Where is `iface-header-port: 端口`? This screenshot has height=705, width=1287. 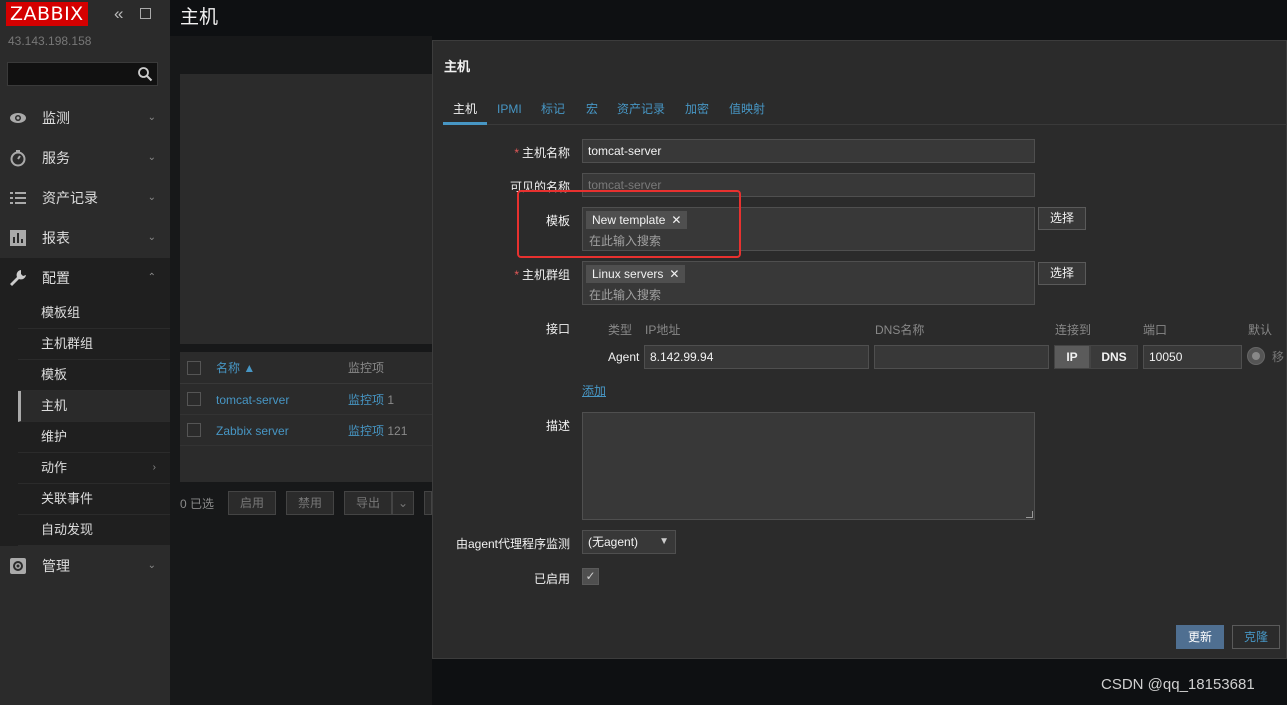 iface-header-port: 端口 is located at coordinates (1155, 330).